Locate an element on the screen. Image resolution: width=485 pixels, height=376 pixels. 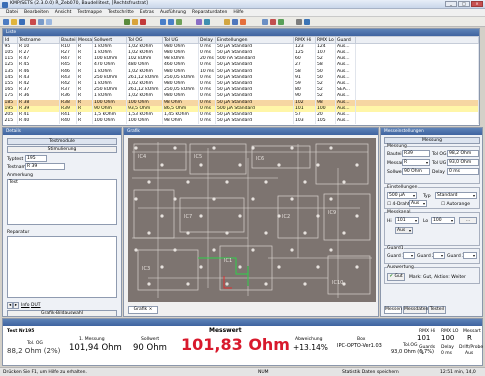
database-icon is located at coordinates (235, 22).